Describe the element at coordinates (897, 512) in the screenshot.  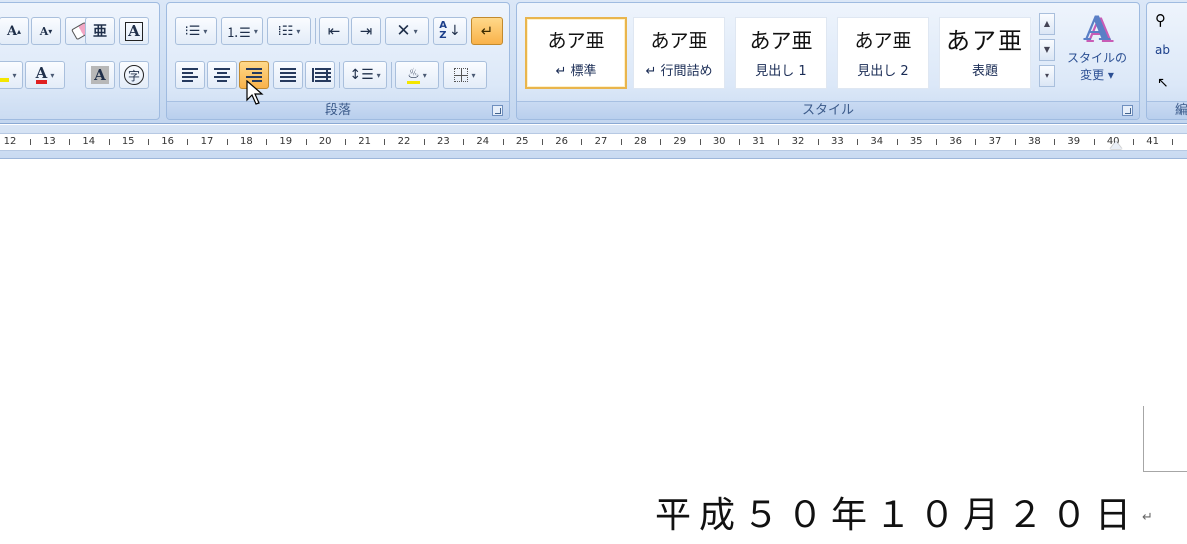
I see `date-paragraph: 平成５０年１０月２０日` at that location.